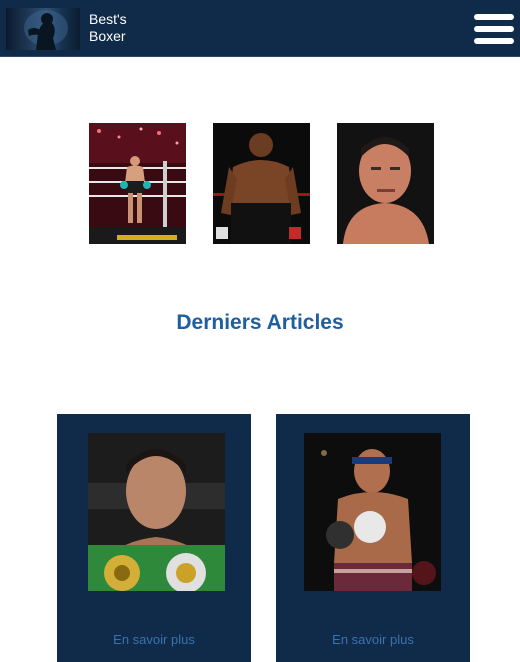 The width and height of the screenshot is (520, 662). I want to click on hamburger-menu-icon, so click(494, 29).